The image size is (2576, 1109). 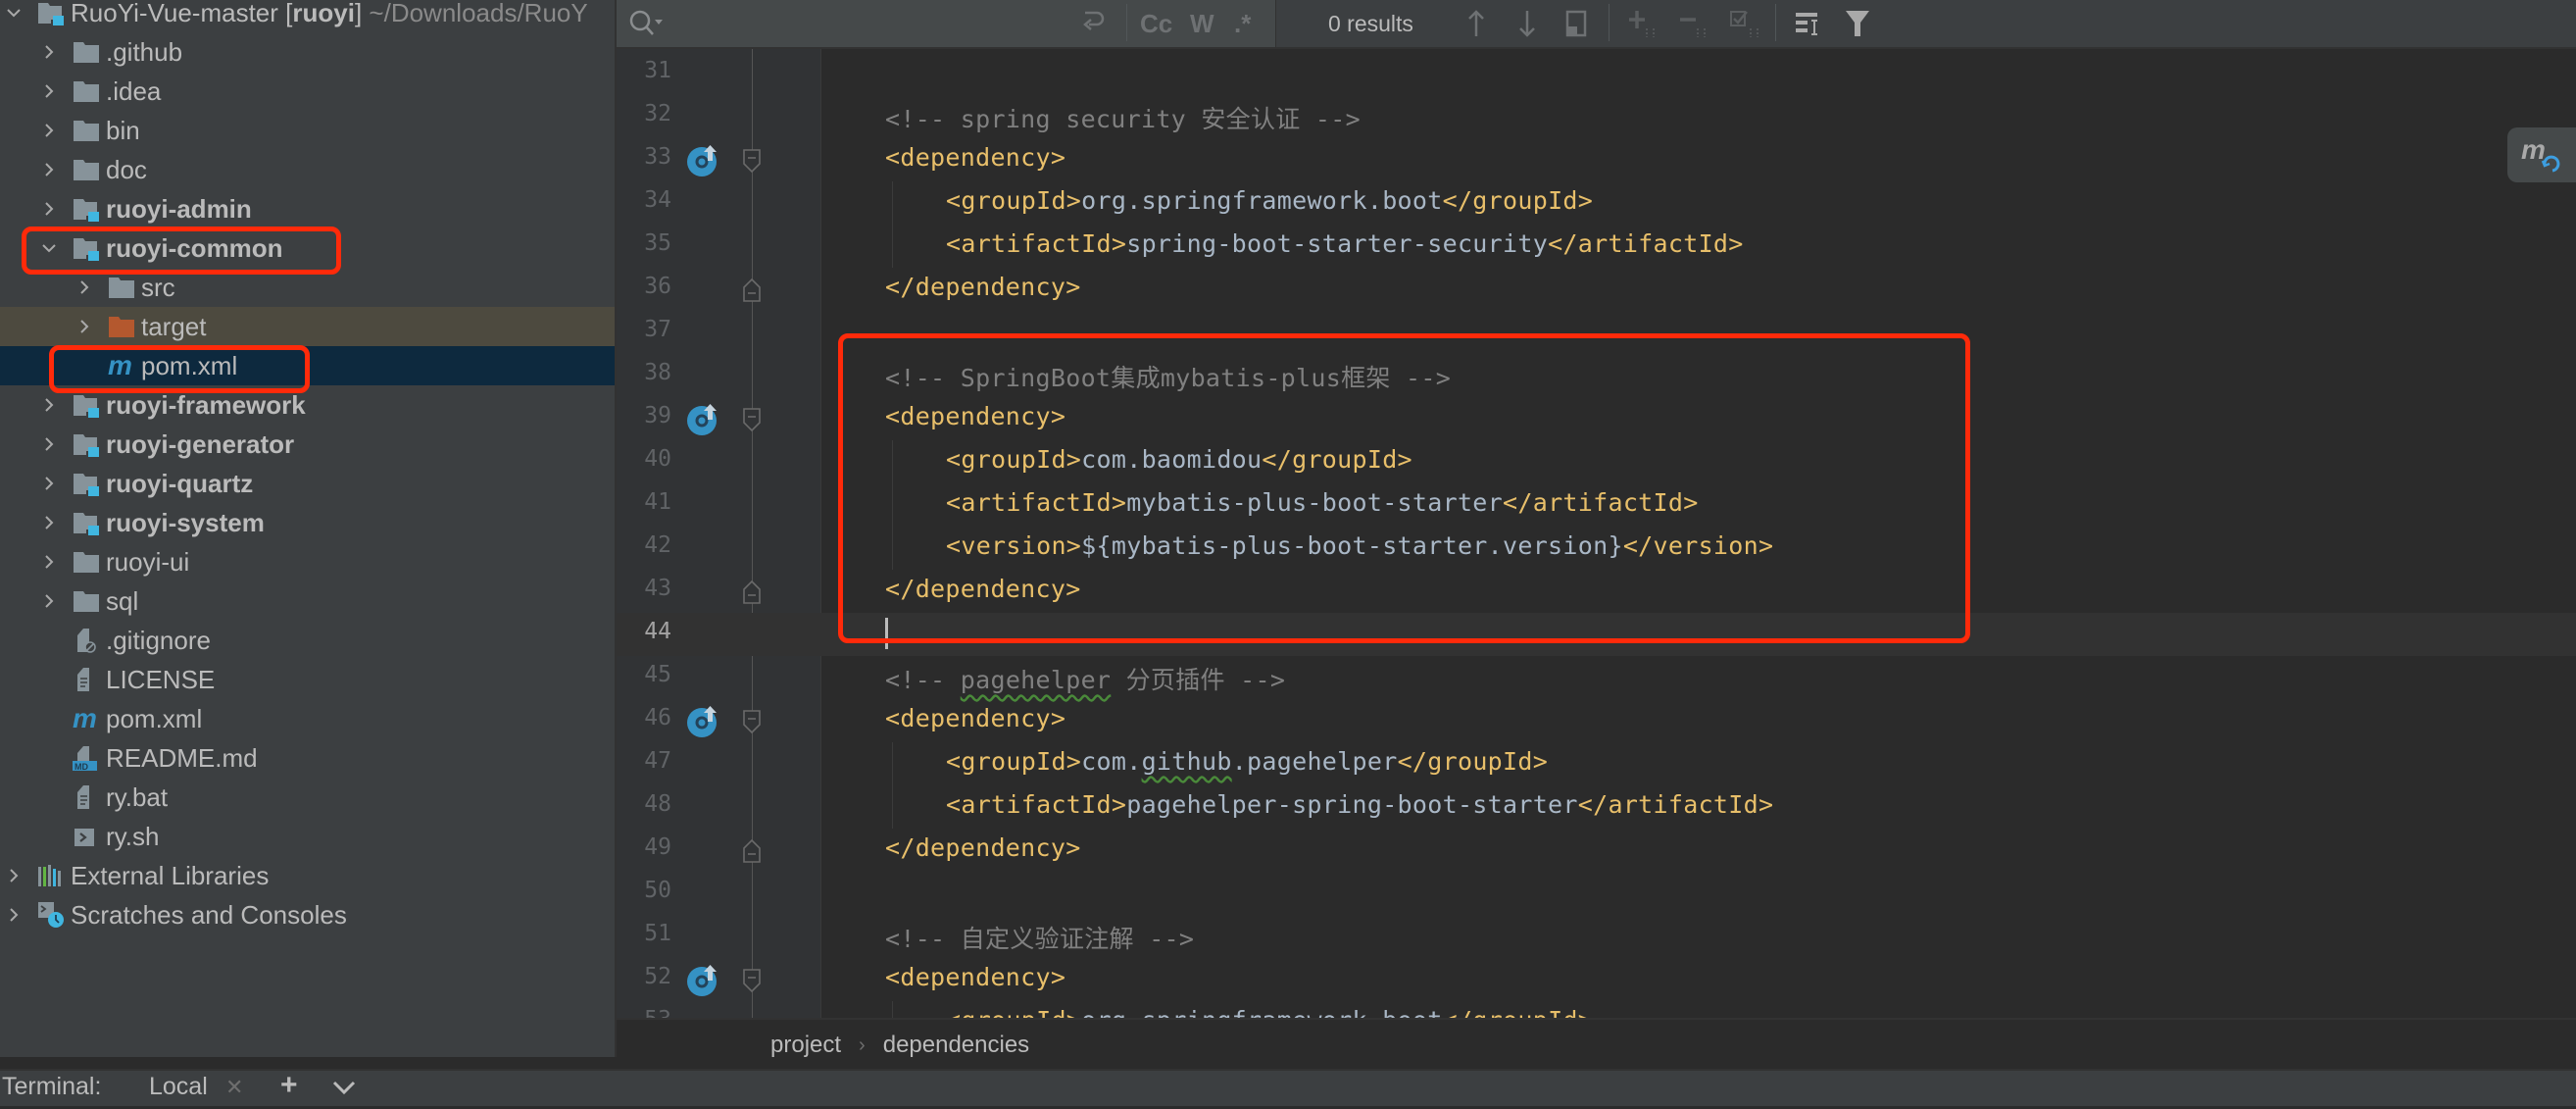 What do you see at coordinates (1596, 893) in the screenshot?
I see `code-line: 50` at bounding box center [1596, 893].